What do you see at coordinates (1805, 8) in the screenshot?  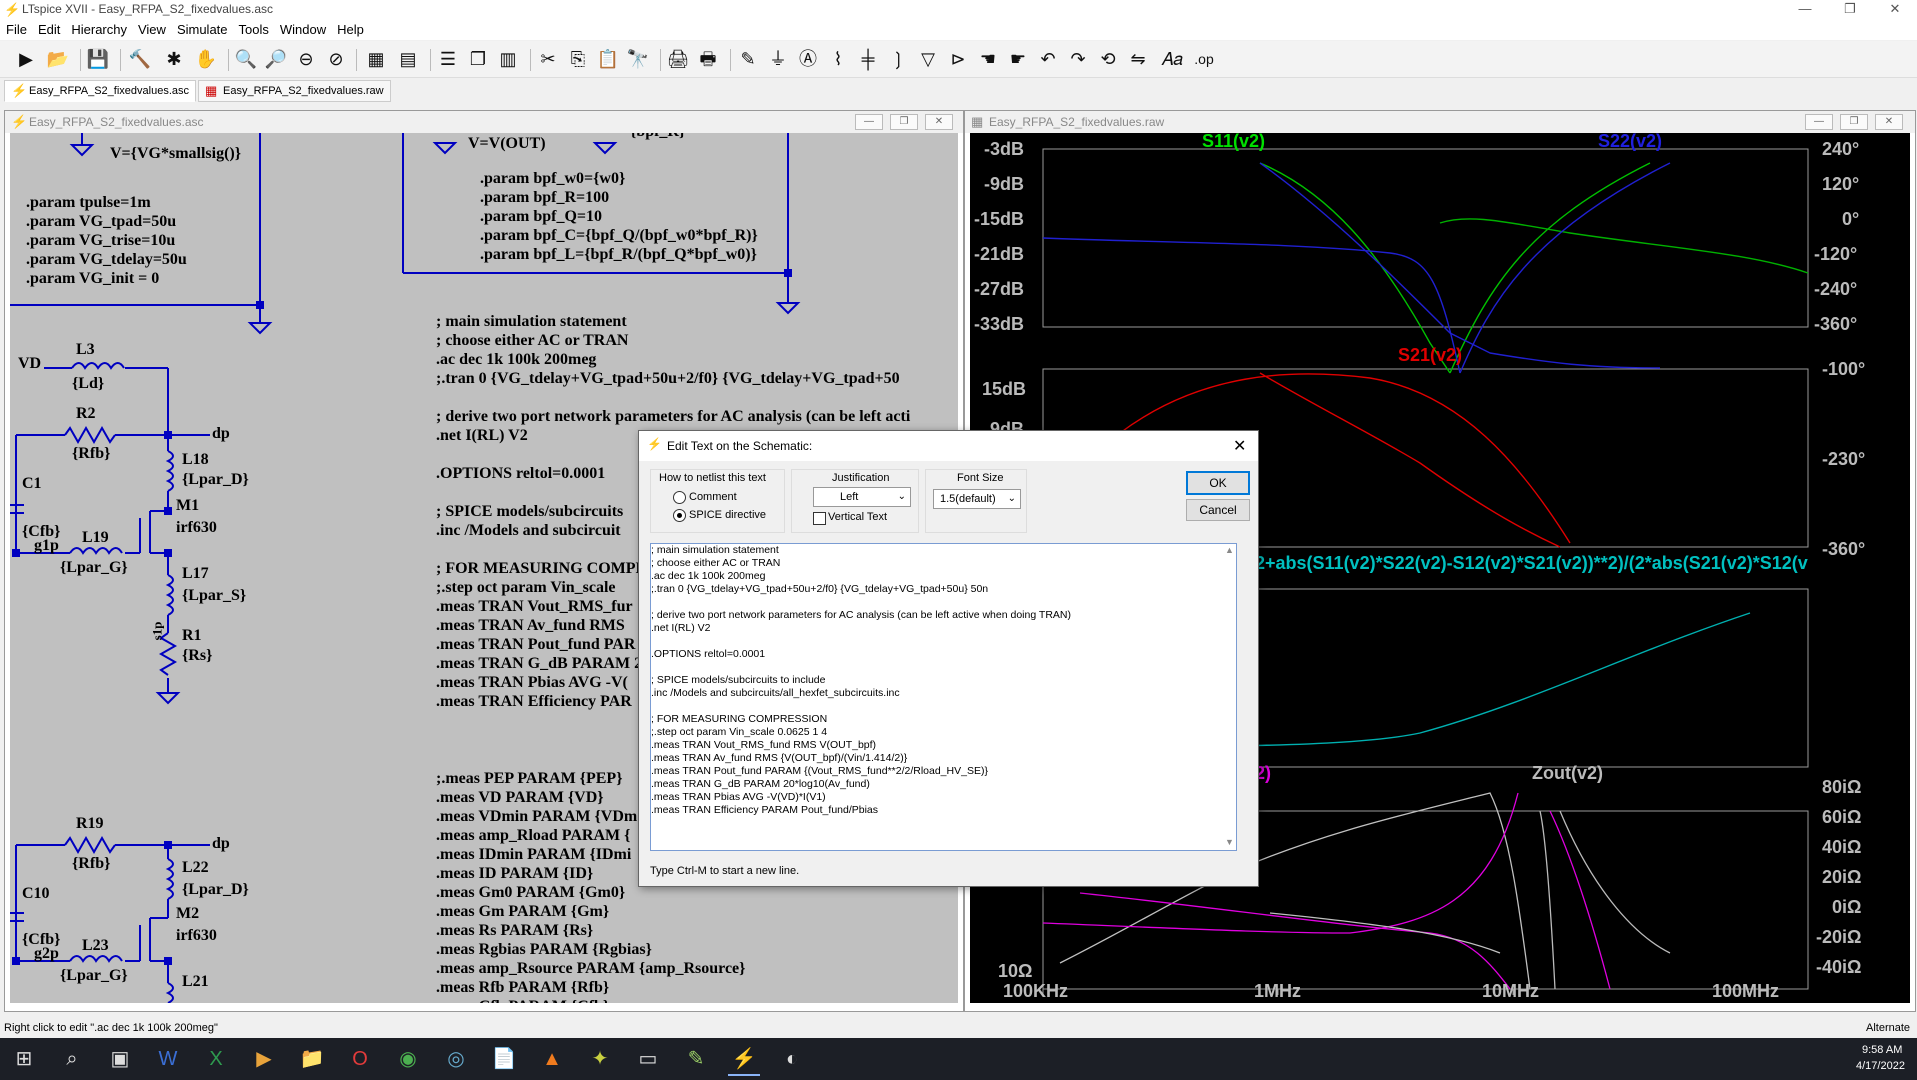 I see `minimize-button: —` at bounding box center [1805, 8].